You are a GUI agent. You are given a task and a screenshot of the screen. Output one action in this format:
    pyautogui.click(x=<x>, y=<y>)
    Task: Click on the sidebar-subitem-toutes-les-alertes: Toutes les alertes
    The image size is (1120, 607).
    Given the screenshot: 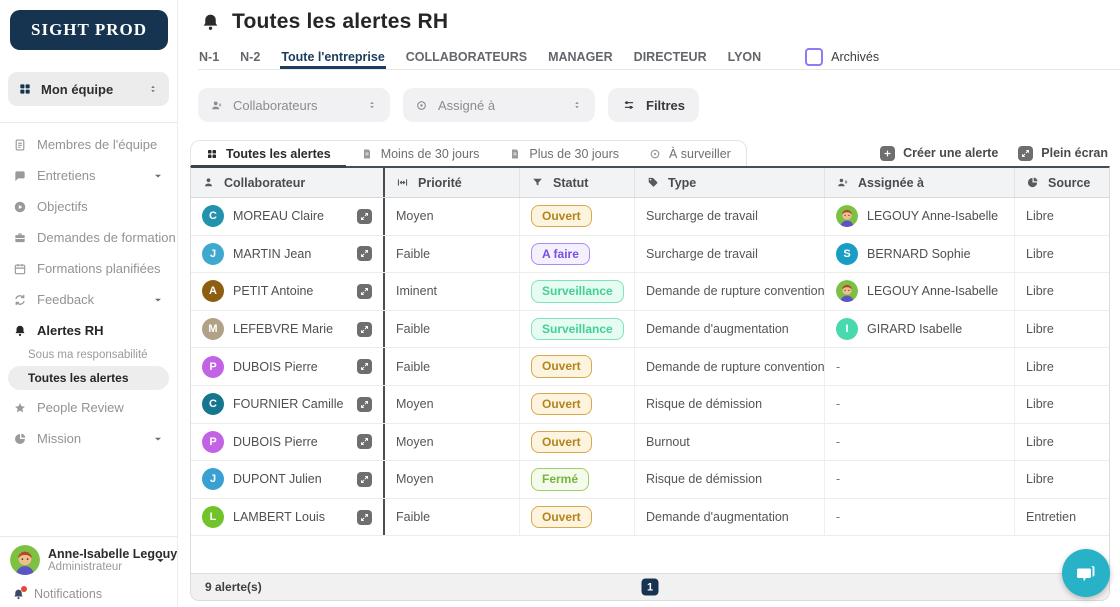 What is the action you would take?
    pyautogui.click(x=88, y=378)
    